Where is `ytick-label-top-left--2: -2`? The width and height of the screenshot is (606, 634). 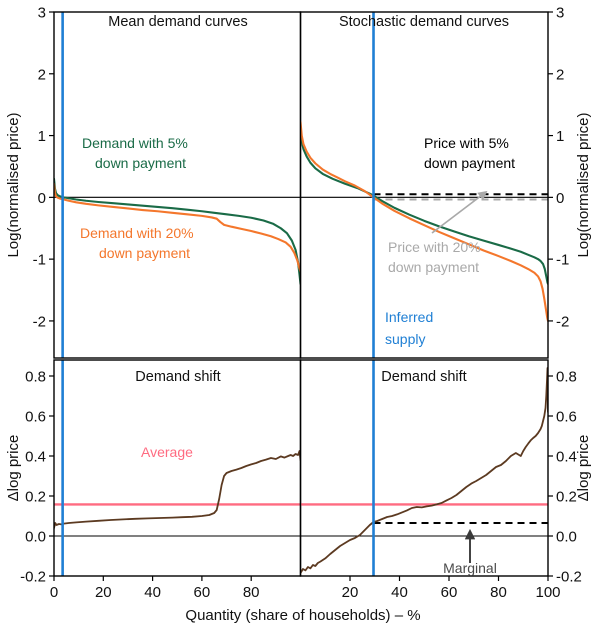 ytick-label-top-left--2: -2 is located at coordinates (39, 321).